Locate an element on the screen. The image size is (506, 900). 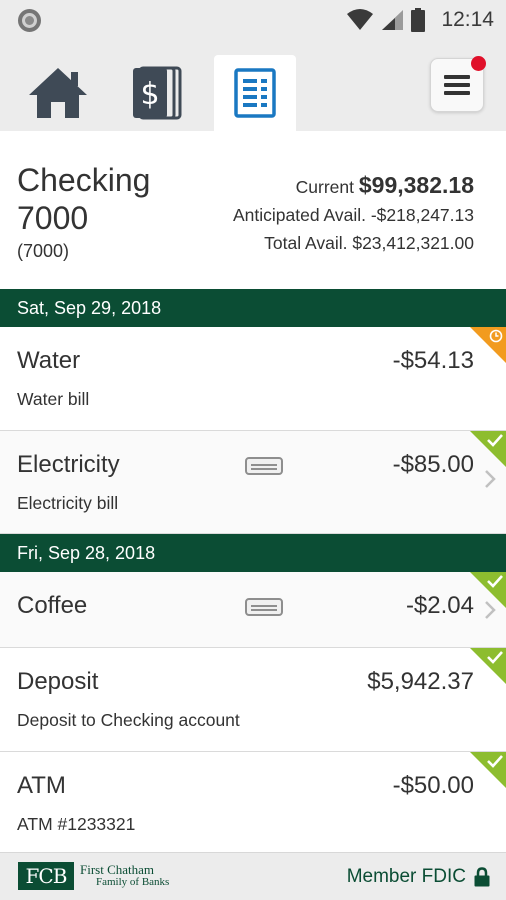
tab-transactions is located at coordinates (255, 93).